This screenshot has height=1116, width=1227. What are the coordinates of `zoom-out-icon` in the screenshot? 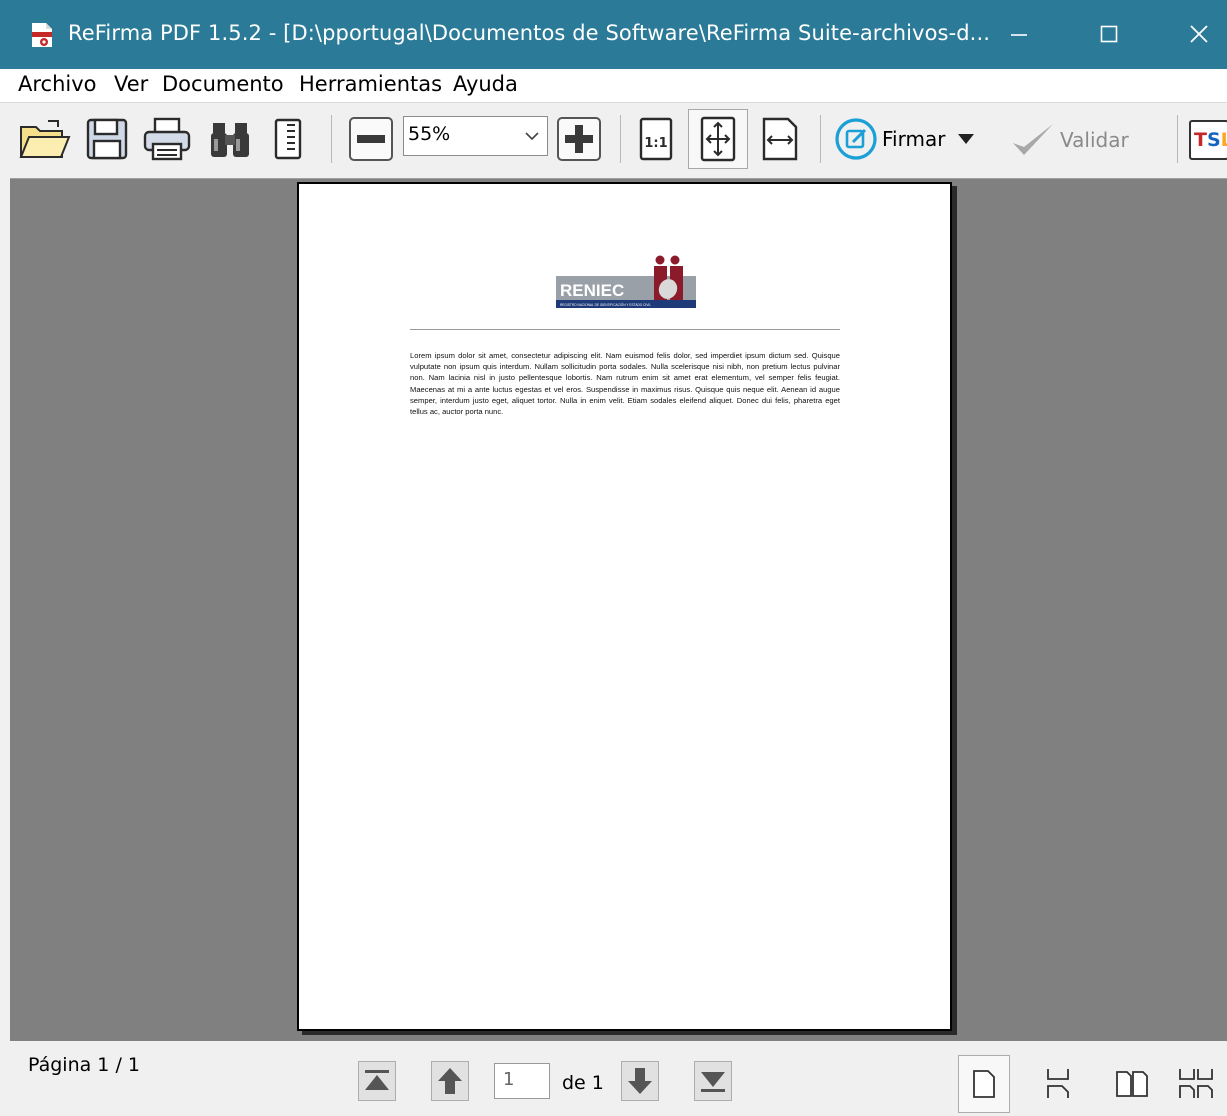 It's located at (371, 139).